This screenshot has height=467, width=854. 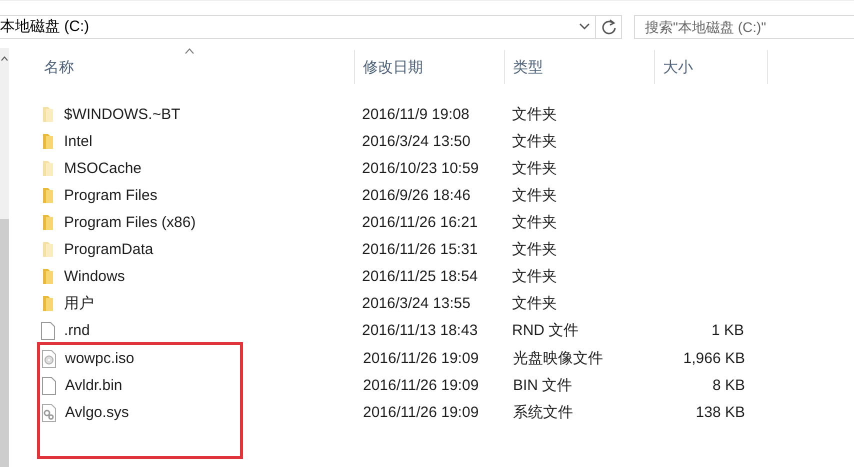 What do you see at coordinates (130, 222) in the screenshot?
I see `file-name: Program Files (x86)` at bounding box center [130, 222].